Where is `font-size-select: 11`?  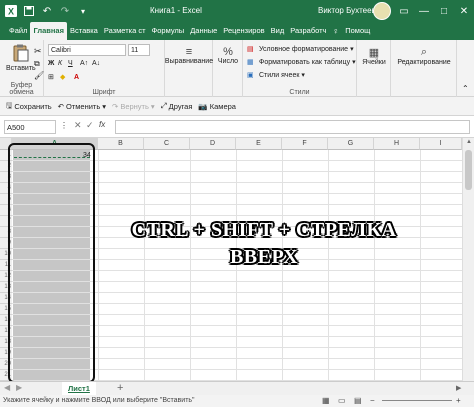 font-size-select: 11 is located at coordinates (139, 50).